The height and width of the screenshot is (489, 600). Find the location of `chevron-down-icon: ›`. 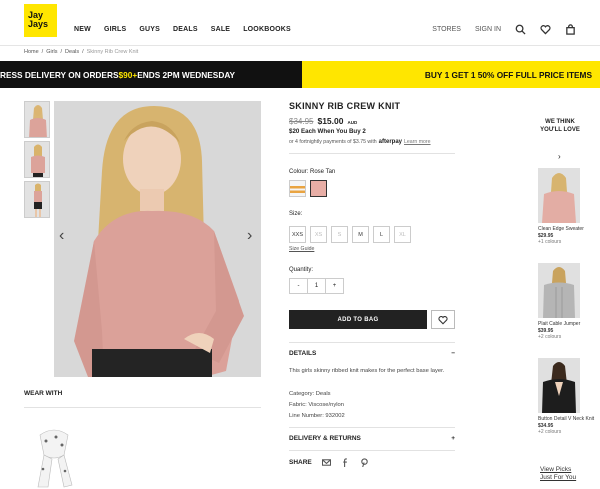

chevron-down-icon: › is located at coordinates (559, 156).